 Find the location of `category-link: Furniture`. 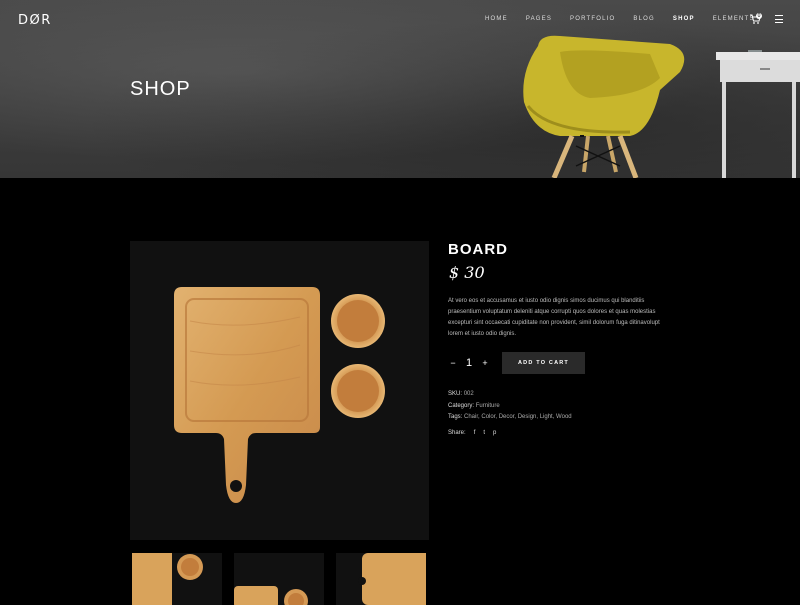

category-link: Furniture is located at coordinates (488, 406).